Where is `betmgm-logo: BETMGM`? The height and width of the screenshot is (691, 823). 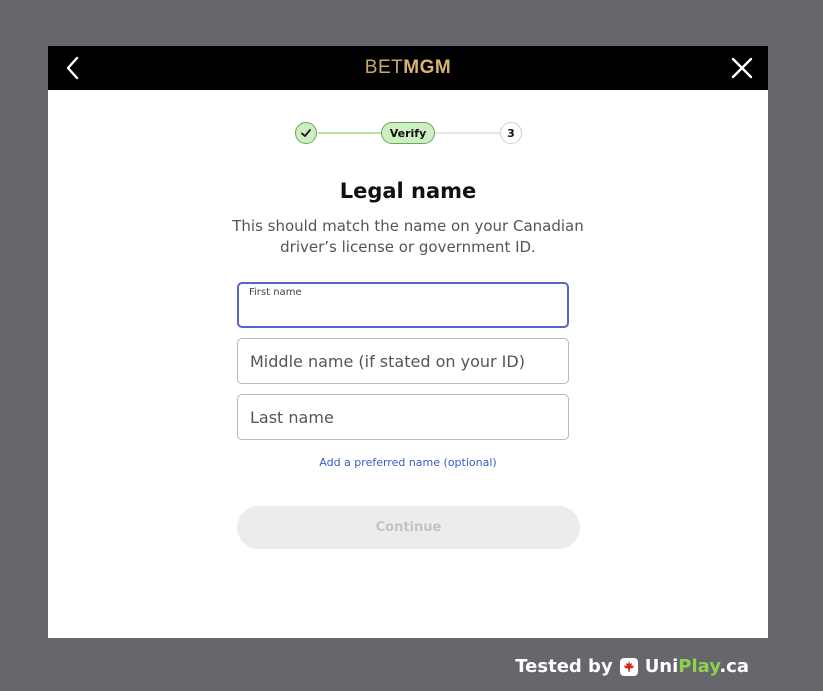
betmgm-logo: BETMGM is located at coordinates (408, 68).